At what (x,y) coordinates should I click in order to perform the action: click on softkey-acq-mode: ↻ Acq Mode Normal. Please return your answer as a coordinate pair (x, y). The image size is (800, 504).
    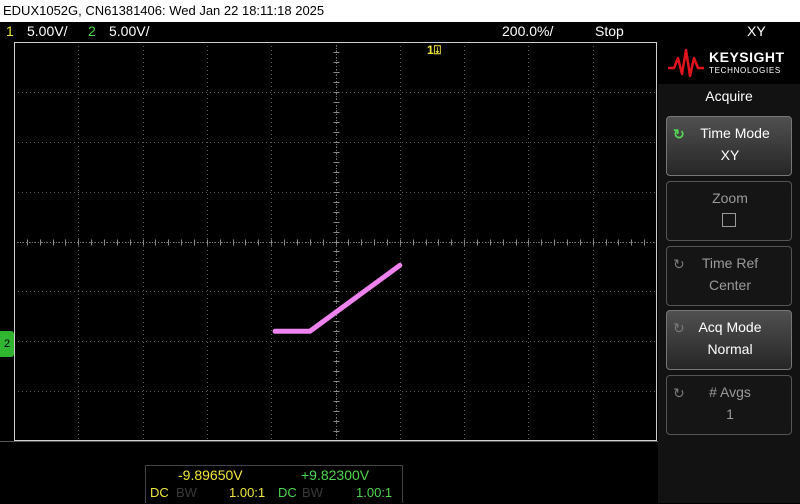
    Looking at the image, I should click on (729, 340).